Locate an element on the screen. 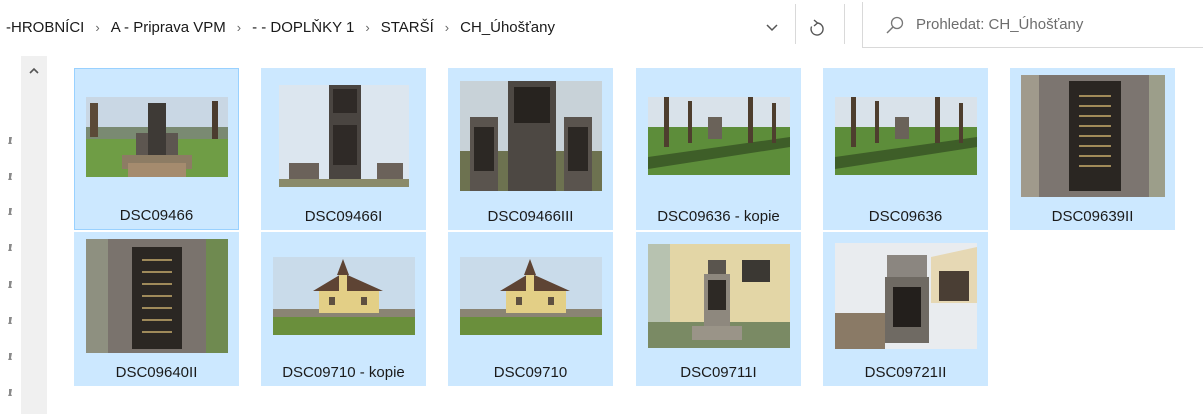  breadcrumb-item: A - Priprava VPM is located at coordinates (168, 27).